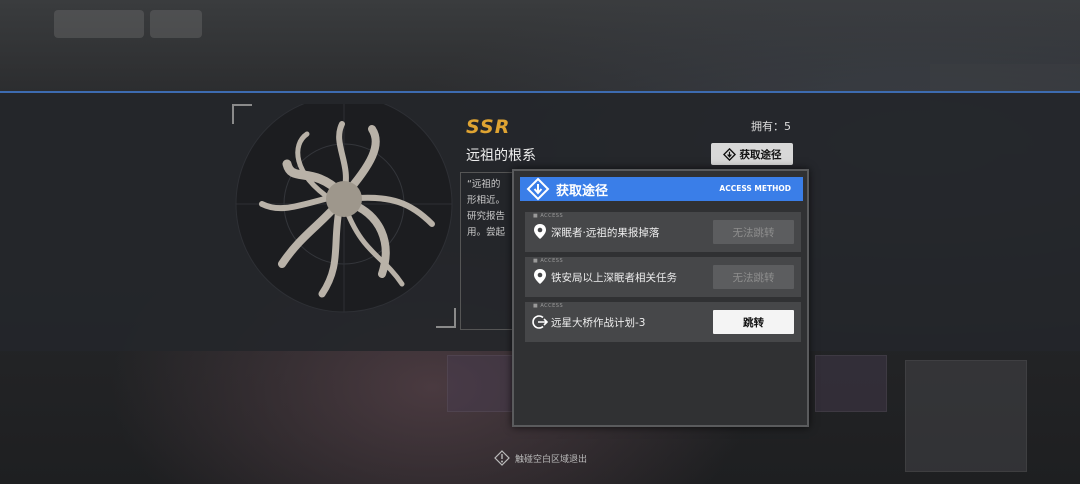  I want to click on item-name: 远祖的根系, so click(501, 156).